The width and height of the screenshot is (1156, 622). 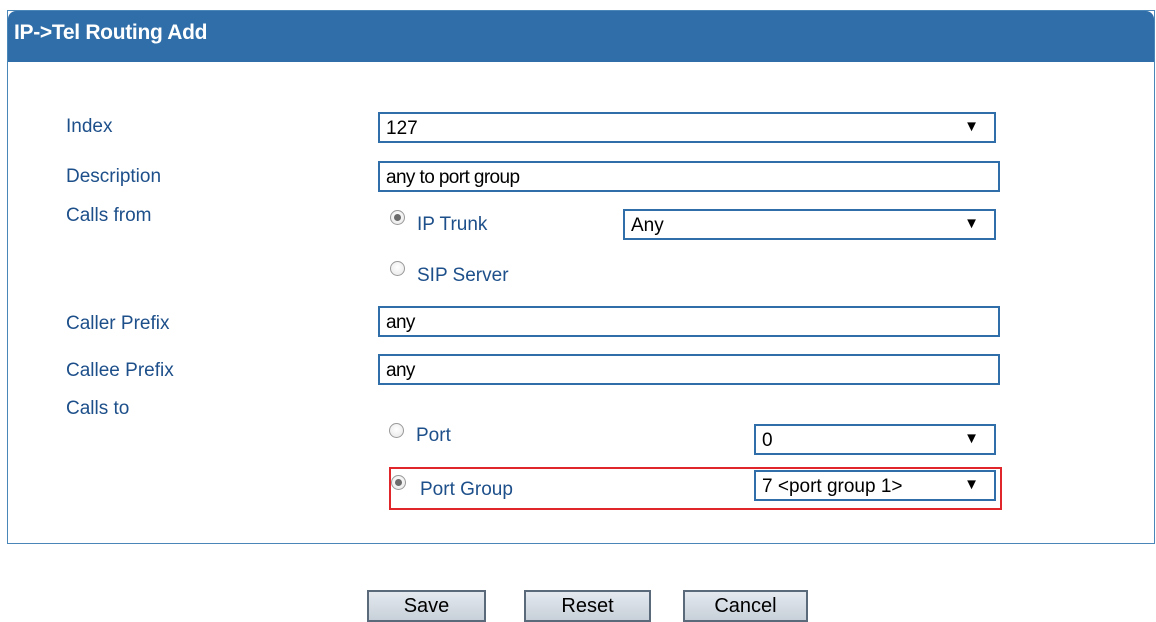 What do you see at coordinates (745, 606) in the screenshot?
I see `cancel-button: Cancel` at bounding box center [745, 606].